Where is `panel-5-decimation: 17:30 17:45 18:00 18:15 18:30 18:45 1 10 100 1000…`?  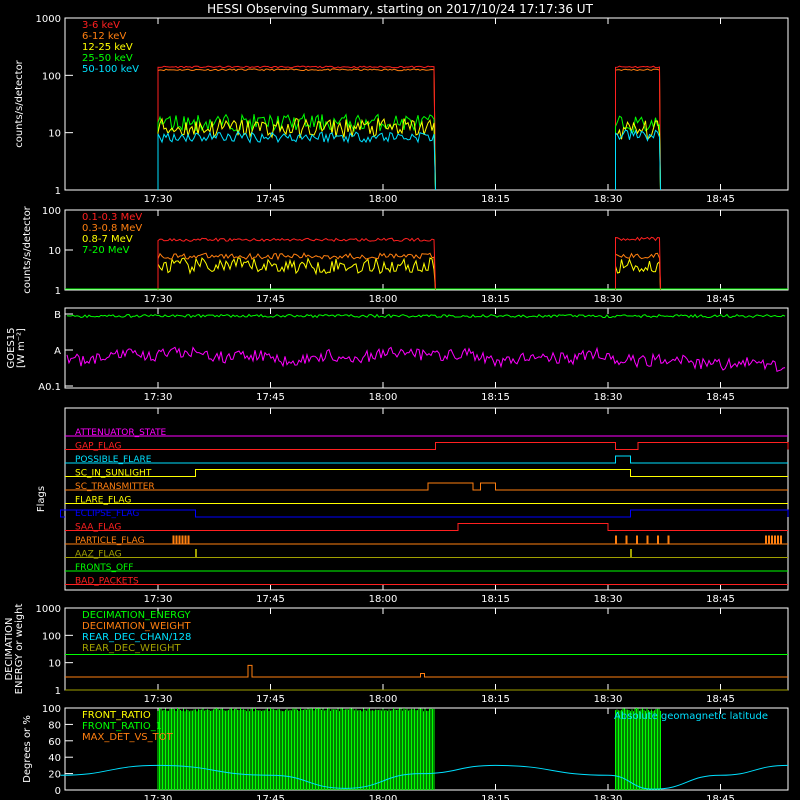
panel-5-decimation: 17:30 17:45 18:00 18:15 18:30 18:45 1 10 100 1000… is located at coordinates (396, 654).